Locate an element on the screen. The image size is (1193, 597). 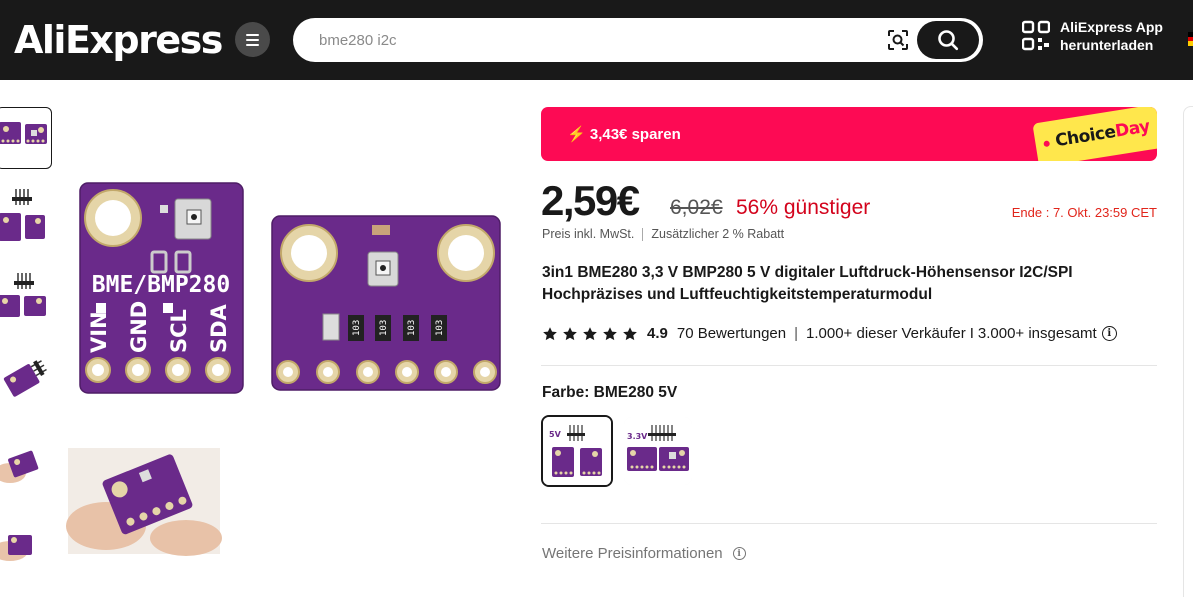
language-flag-icon is located at coordinates (1190, 39).